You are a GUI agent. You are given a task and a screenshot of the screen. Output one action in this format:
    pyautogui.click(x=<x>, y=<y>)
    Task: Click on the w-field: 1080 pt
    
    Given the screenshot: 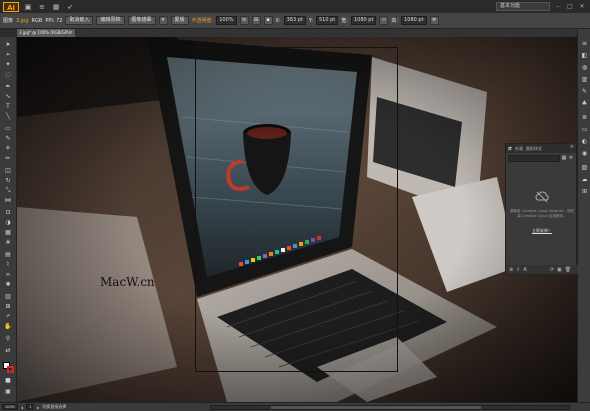 What is the action you would take?
    pyautogui.click(x=363, y=20)
    